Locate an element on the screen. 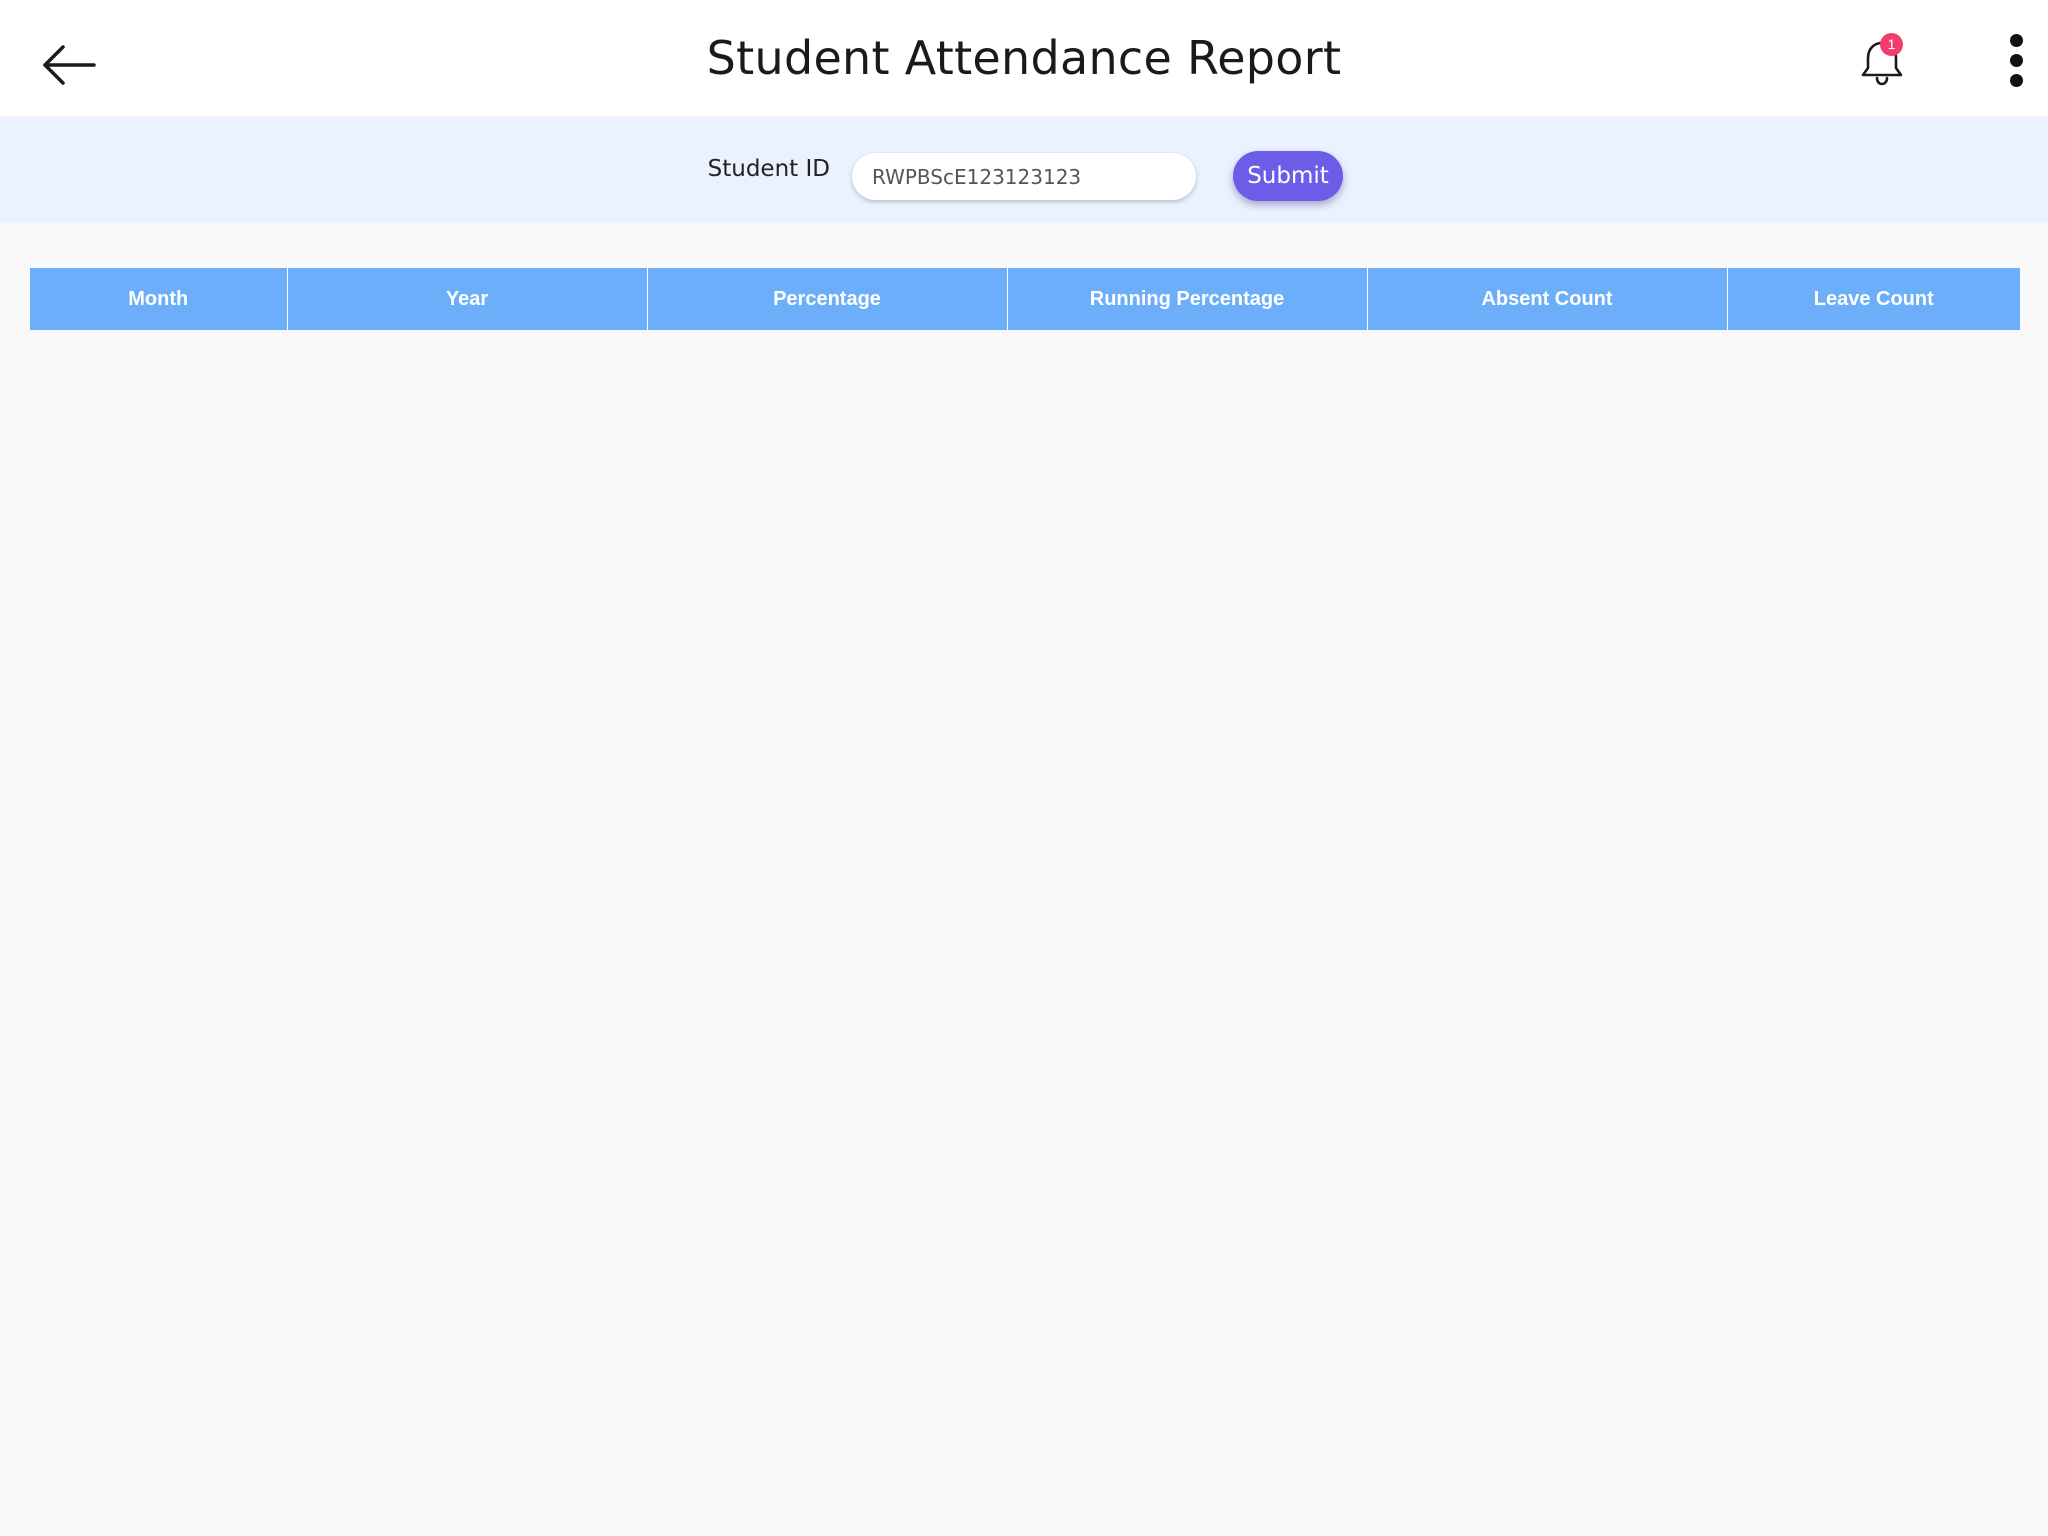 This screenshot has height=1536, width=2048. column-header-absent-count: Absent Count is located at coordinates (1546, 299).